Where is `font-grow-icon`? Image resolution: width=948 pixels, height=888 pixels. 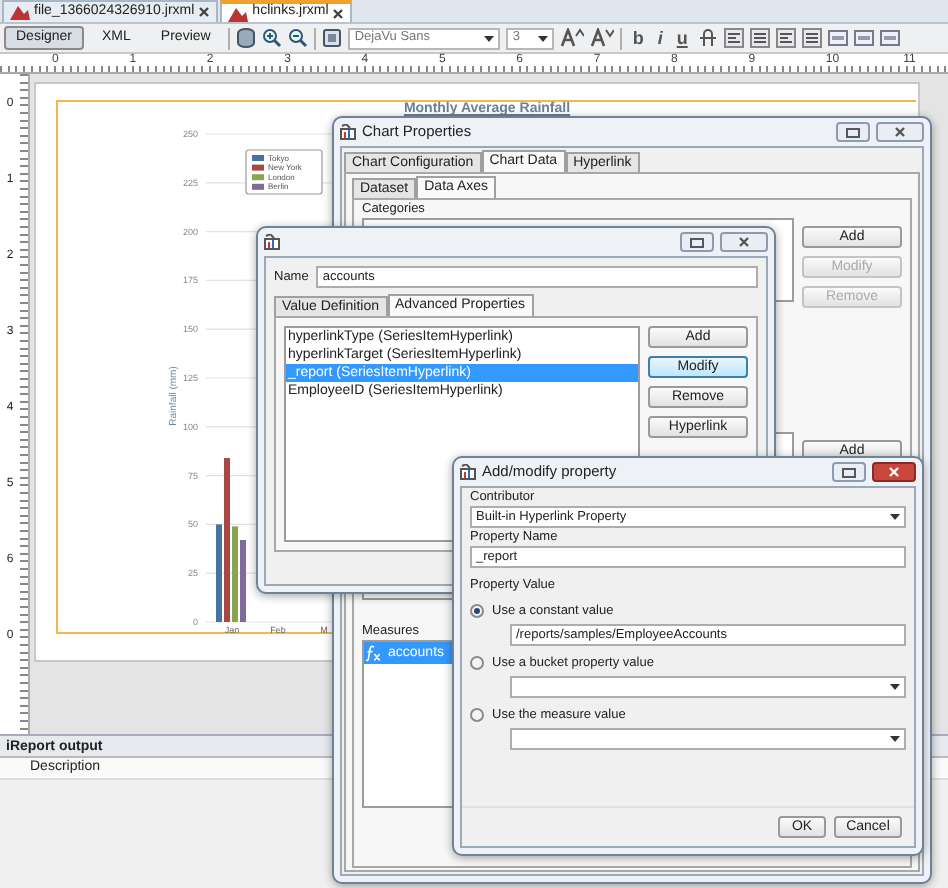 font-grow-icon is located at coordinates (572, 38).